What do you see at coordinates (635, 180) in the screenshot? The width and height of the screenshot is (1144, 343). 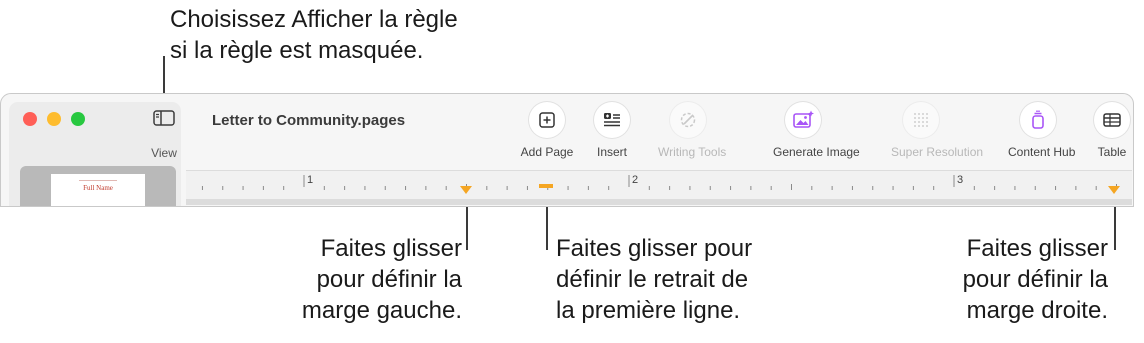 I see `ruler-number-2: 2` at bounding box center [635, 180].